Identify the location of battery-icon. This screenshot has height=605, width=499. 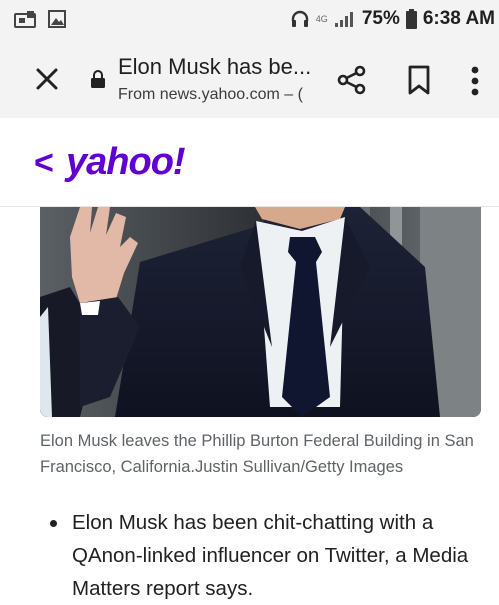
(411, 19).